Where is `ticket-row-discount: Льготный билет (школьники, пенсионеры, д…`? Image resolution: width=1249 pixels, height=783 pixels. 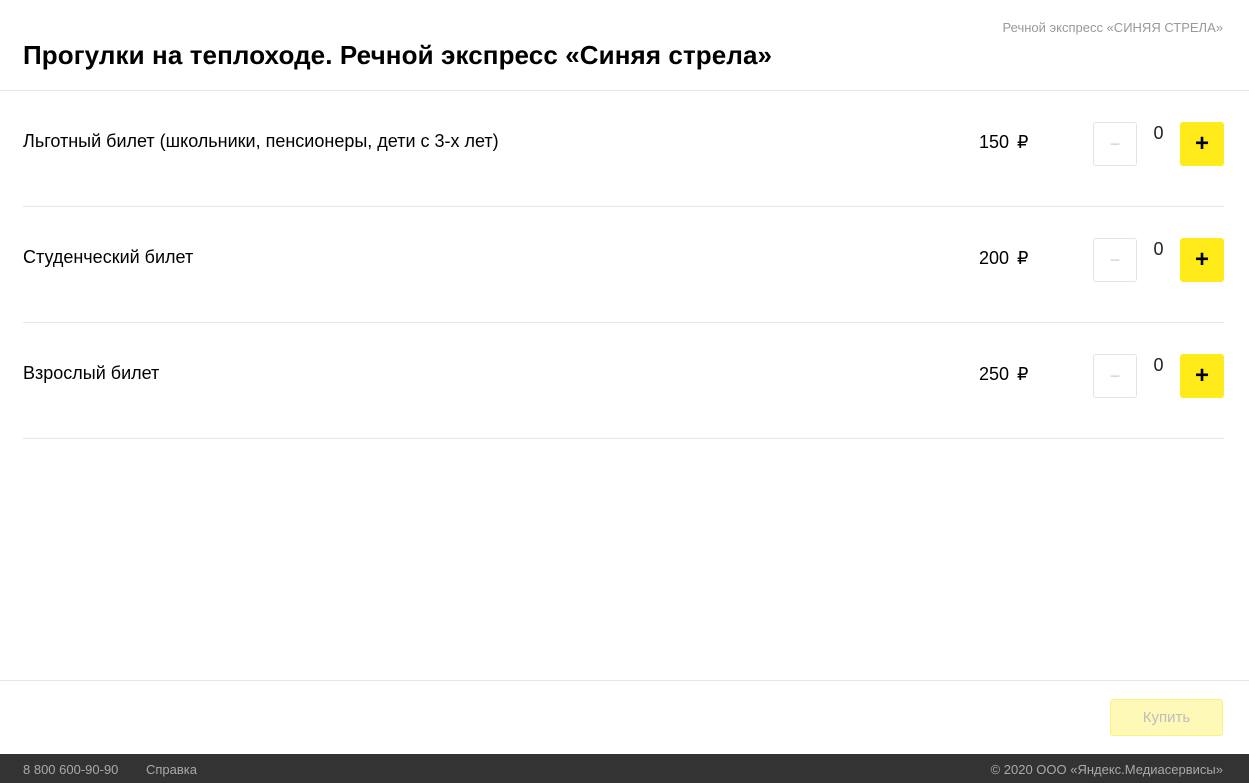
ticket-row-discount: Льготный билет (школьники, пенсионеры, д… is located at coordinates (623, 149).